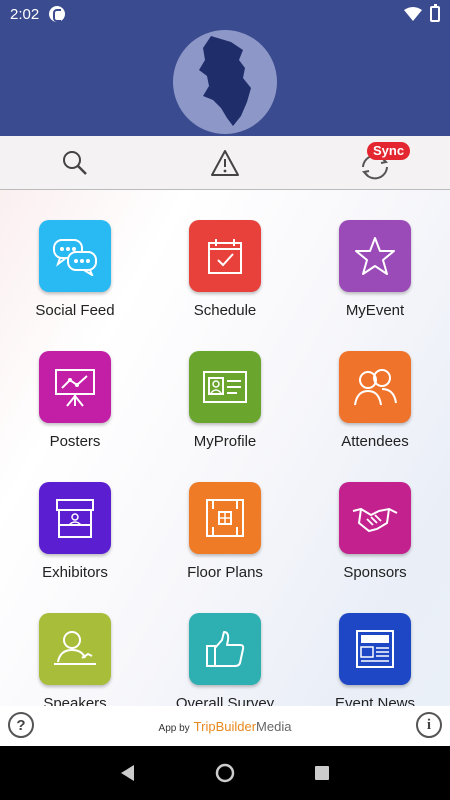 This screenshot has width=450, height=800. What do you see at coordinates (75, 310) in the screenshot?
I see `tile-label: Social Feed` at bounding box center [75, 310].